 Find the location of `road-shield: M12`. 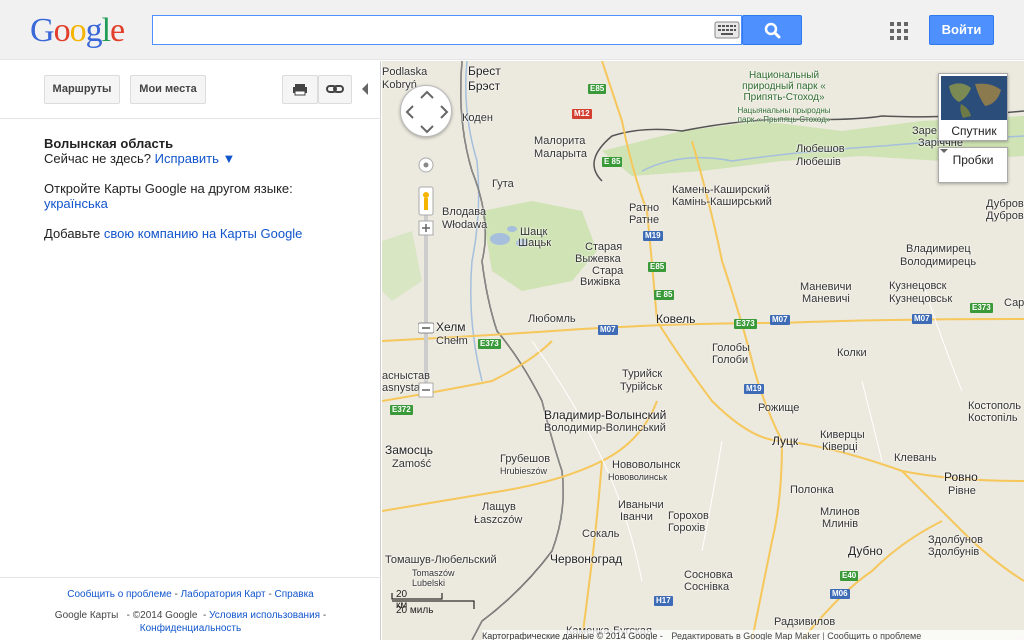

road-shield: M12 is located at coordinates (582, 114).